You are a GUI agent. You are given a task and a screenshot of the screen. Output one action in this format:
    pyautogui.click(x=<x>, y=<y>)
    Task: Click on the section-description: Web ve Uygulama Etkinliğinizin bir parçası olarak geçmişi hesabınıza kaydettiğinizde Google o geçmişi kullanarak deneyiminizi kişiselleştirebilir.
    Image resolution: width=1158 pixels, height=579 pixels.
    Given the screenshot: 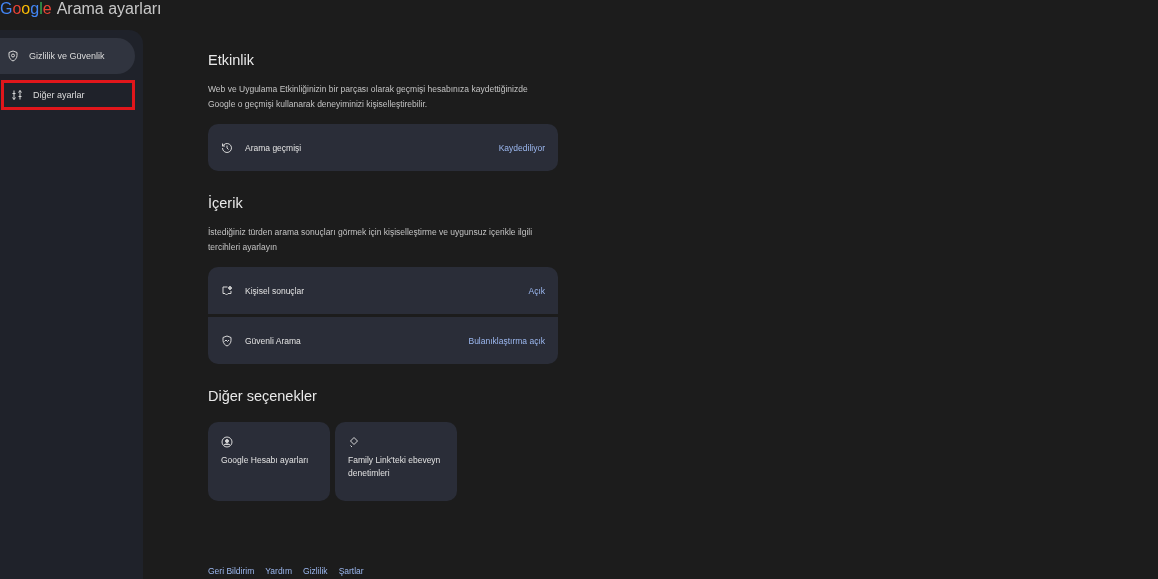 What is the action you would take?
    pyautogui.click(x=368, y=97)
    